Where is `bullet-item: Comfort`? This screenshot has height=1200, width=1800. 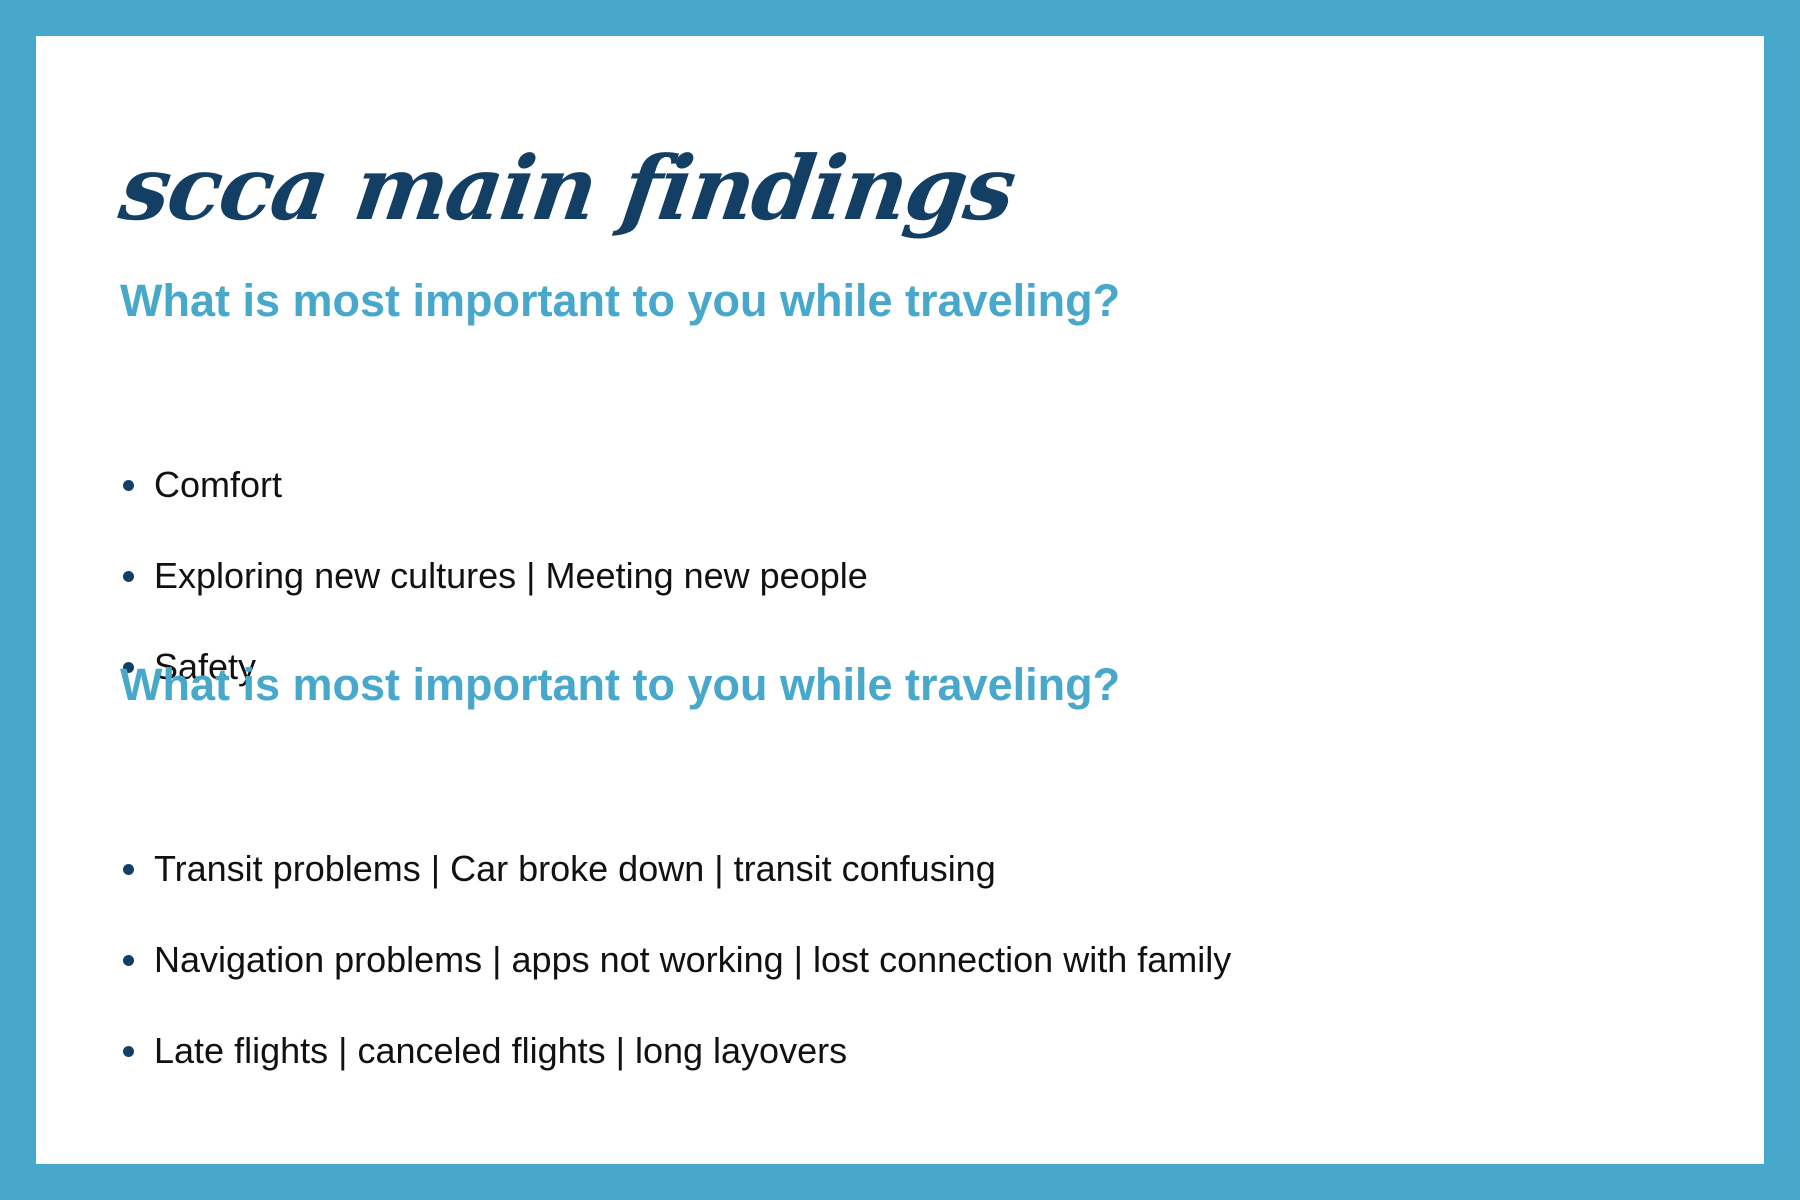
bullet-item: Comfort is located at coordinates (201, 485).